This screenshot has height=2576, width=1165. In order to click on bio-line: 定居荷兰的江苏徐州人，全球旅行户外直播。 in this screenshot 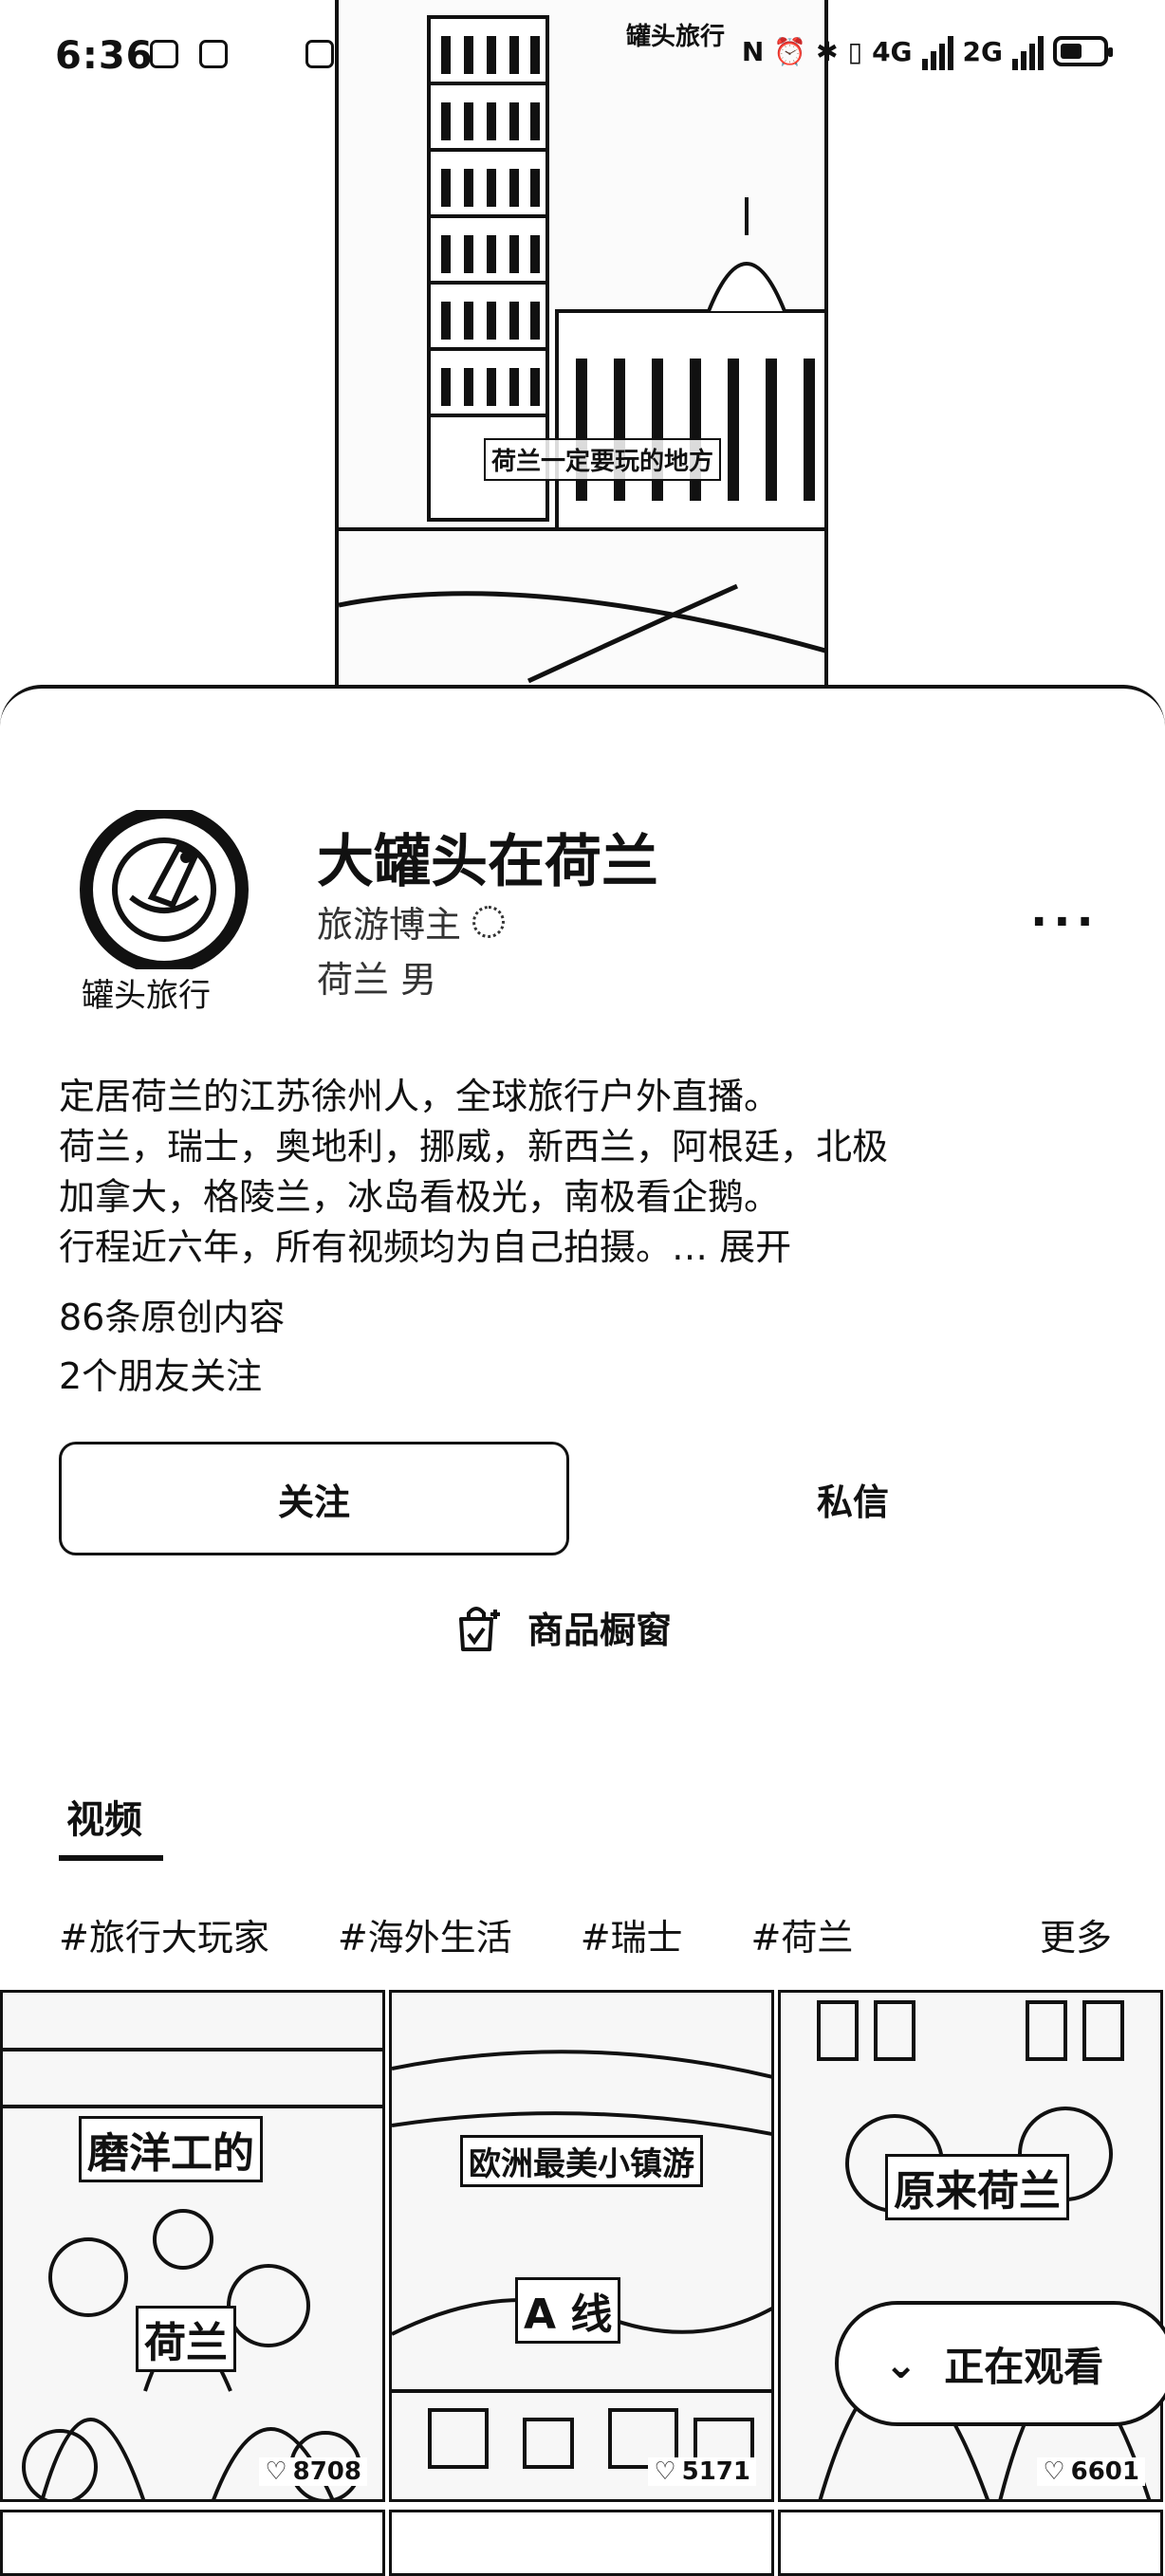, I will do `click(420, 1096)`.